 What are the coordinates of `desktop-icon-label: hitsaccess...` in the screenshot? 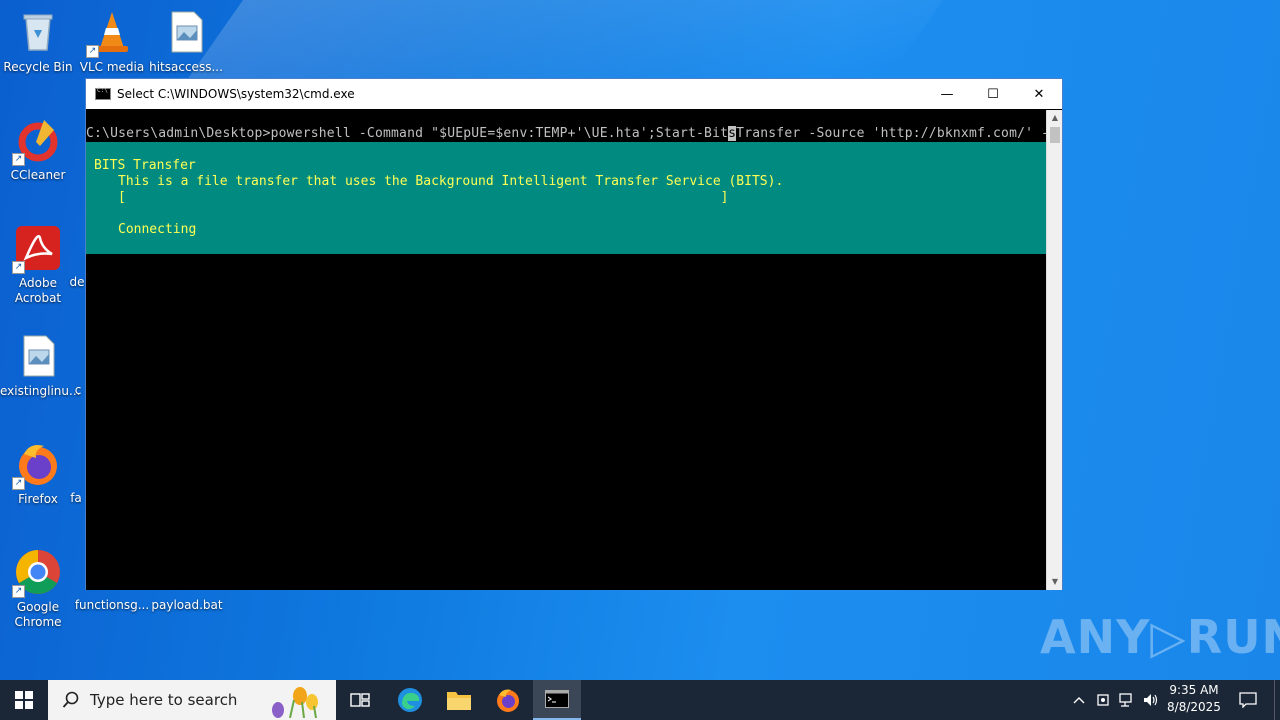 It's located at (186, 67).